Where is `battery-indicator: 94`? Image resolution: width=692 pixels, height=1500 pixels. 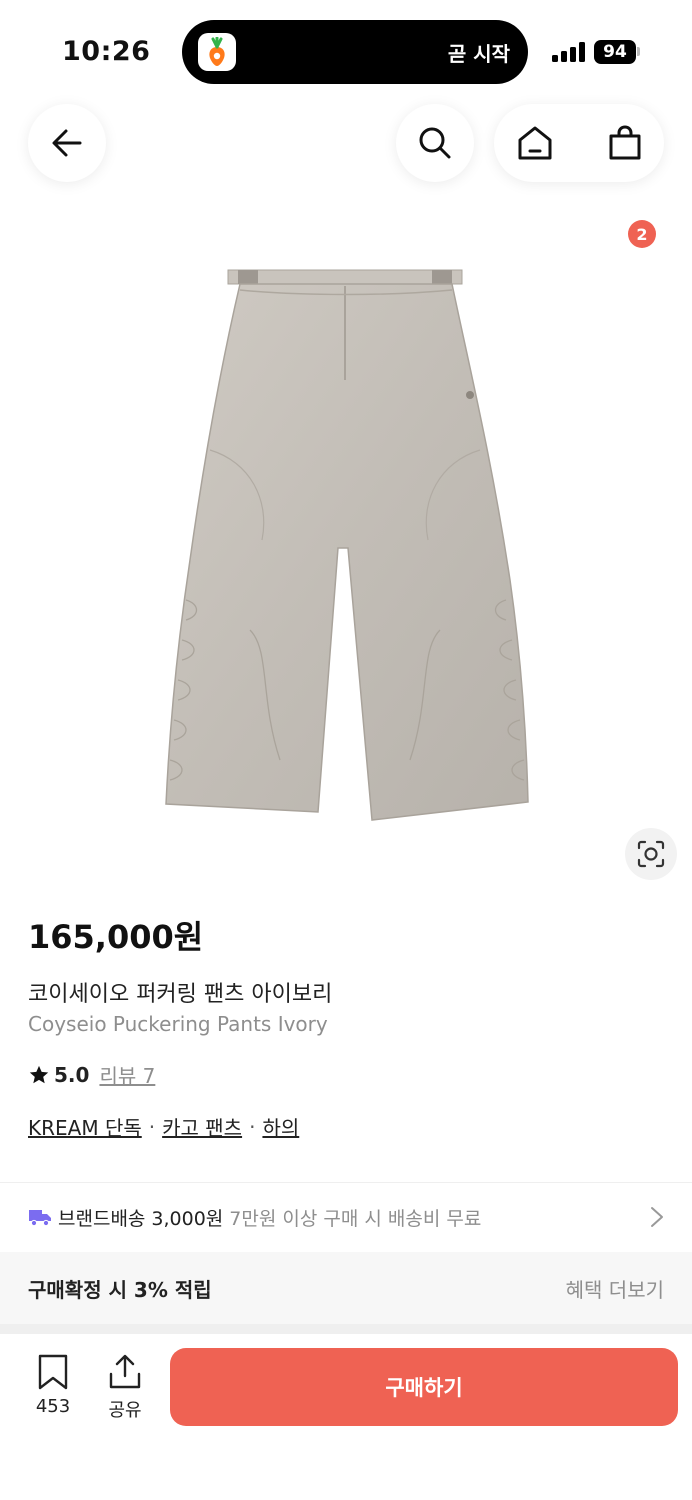 battery-indicator: 94 is located at coordinates (615, 52).